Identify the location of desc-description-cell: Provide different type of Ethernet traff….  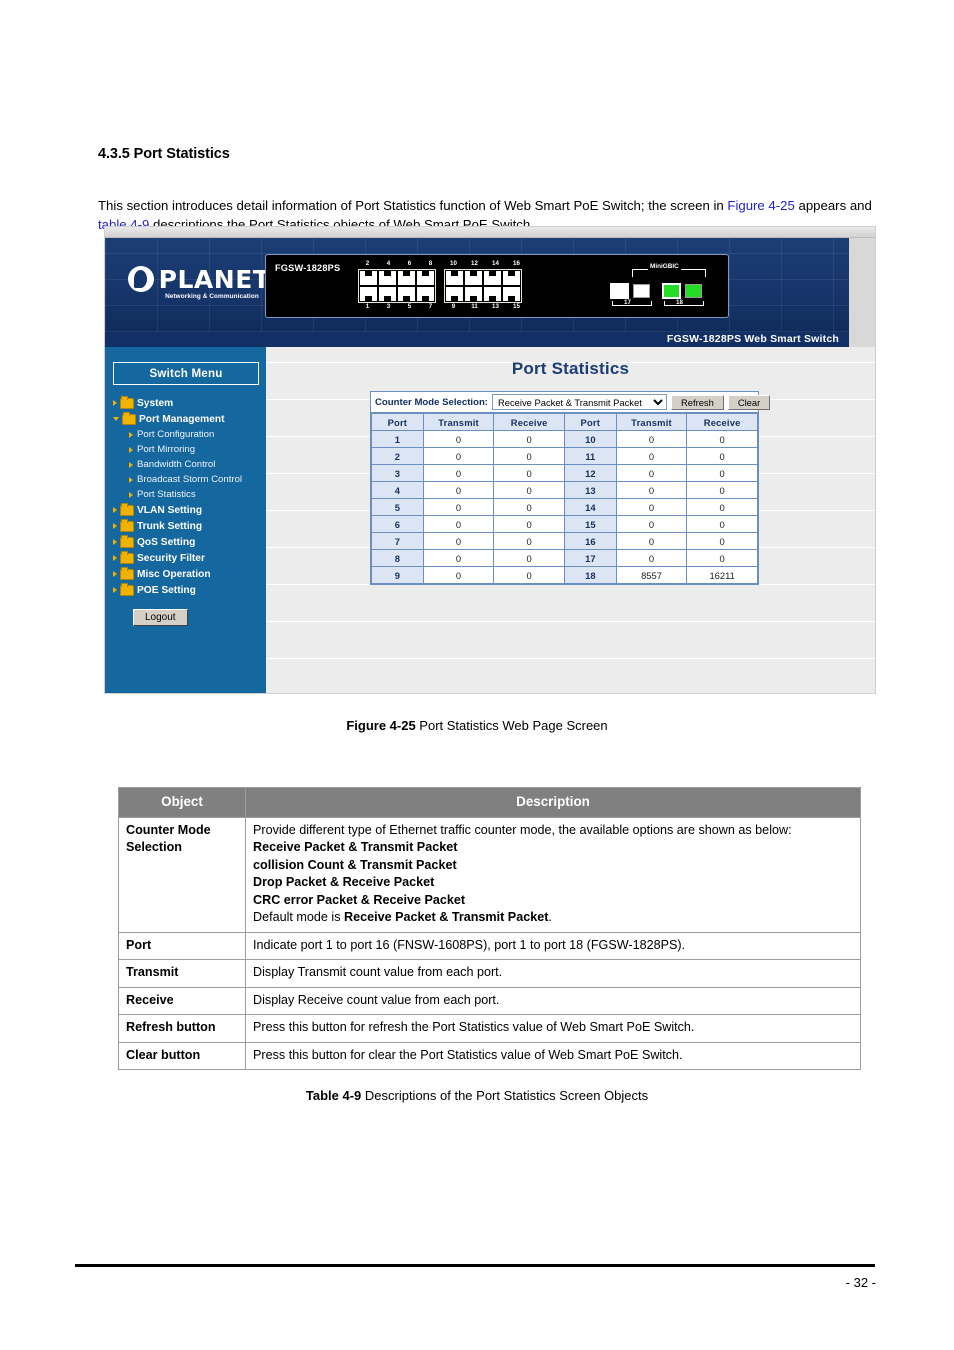
(553, 874).